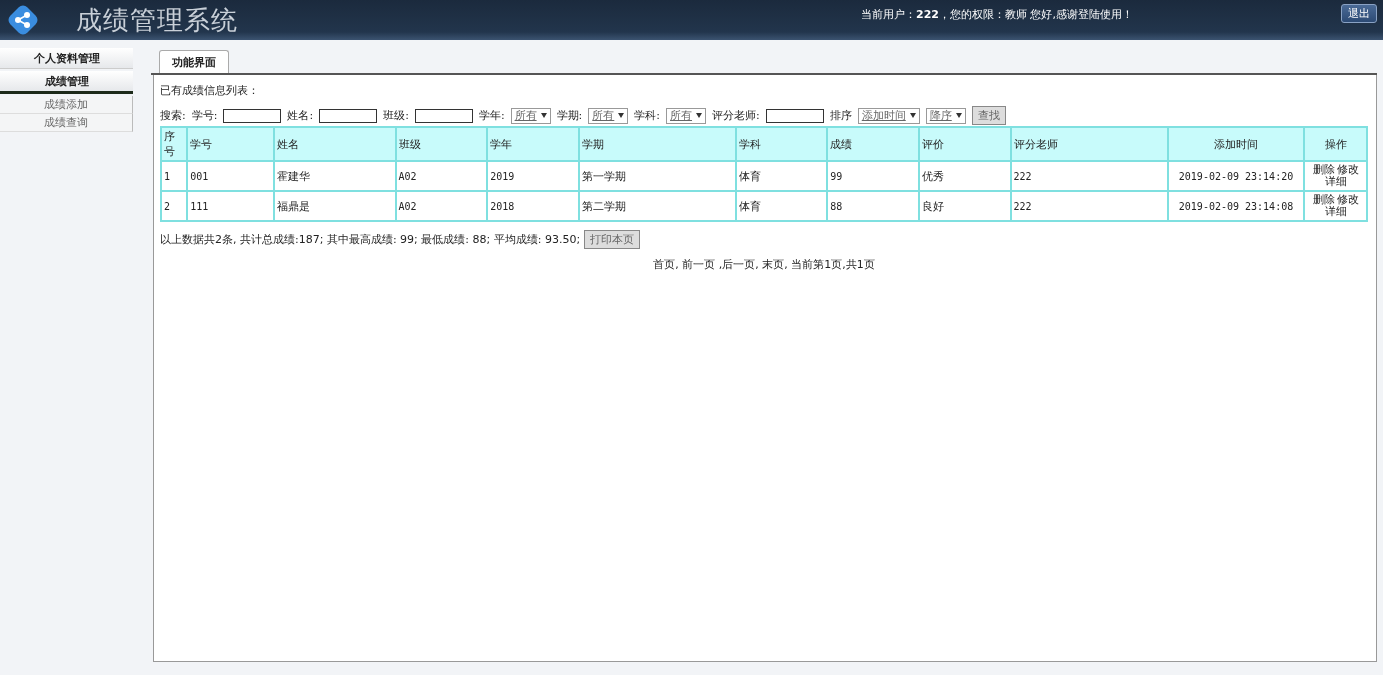  I want to click on column-header: 添加时间, so click(1236, 144).